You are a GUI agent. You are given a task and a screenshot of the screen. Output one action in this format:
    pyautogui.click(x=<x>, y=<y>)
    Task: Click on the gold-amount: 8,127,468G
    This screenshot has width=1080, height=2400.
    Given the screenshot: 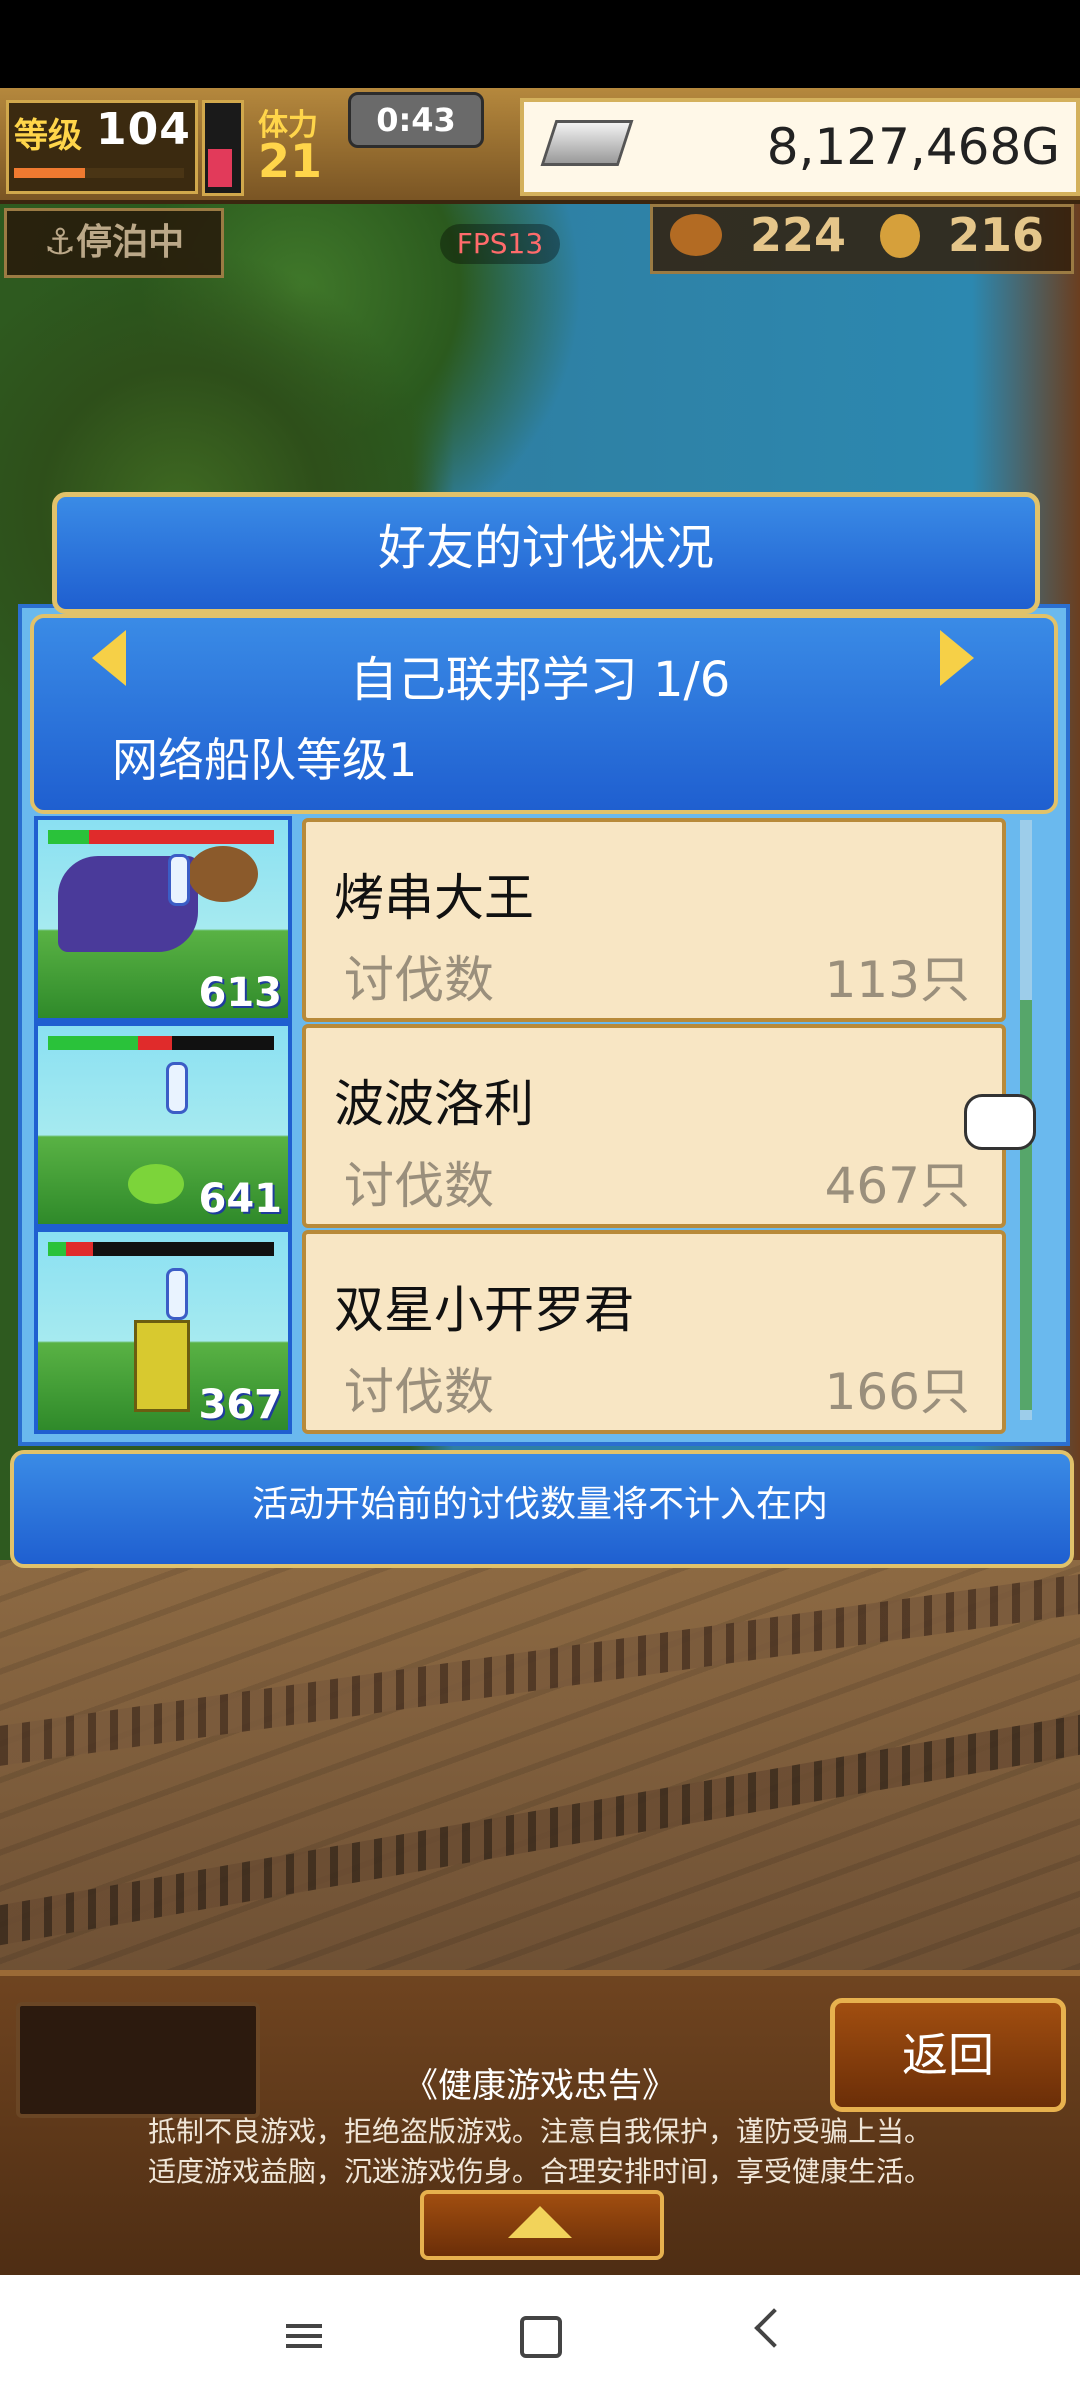 What is the action you would take?
    pyautogui.click(x=913, y=147)
    